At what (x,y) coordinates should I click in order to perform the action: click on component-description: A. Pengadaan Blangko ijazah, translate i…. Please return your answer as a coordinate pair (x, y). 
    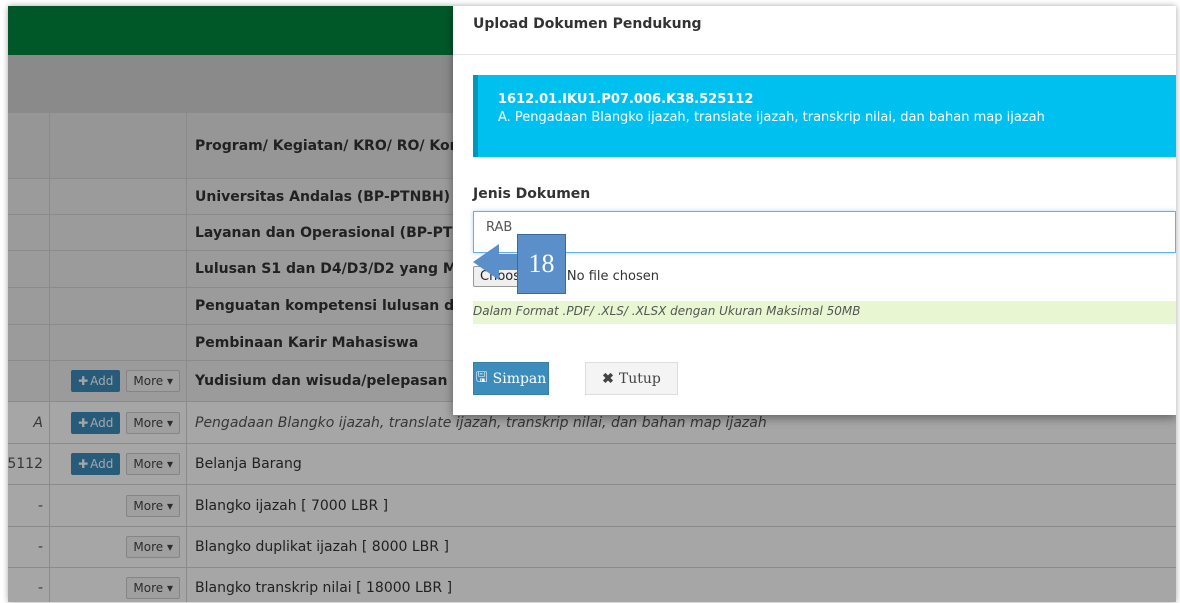
    Looking at the image, I should click on (771, 117).